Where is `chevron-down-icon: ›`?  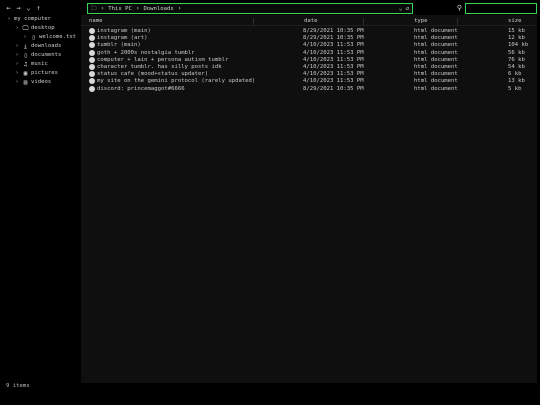
chevron-down-icon: › is located at coordinates (17, 28).